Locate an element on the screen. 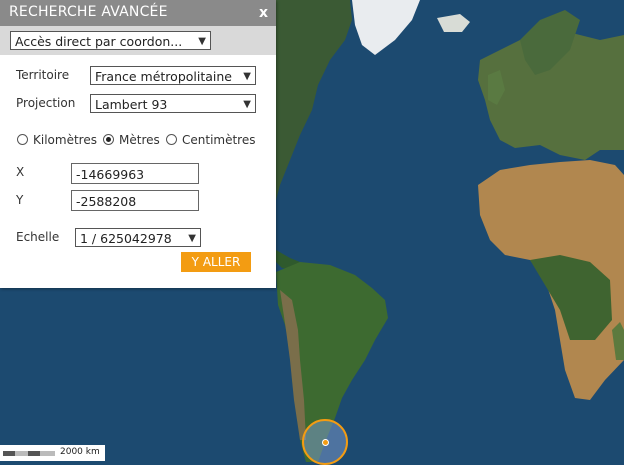 This screenshot has height=465, width=624. territoire-value: France métropolitaine is located at coordinates (163, 76).